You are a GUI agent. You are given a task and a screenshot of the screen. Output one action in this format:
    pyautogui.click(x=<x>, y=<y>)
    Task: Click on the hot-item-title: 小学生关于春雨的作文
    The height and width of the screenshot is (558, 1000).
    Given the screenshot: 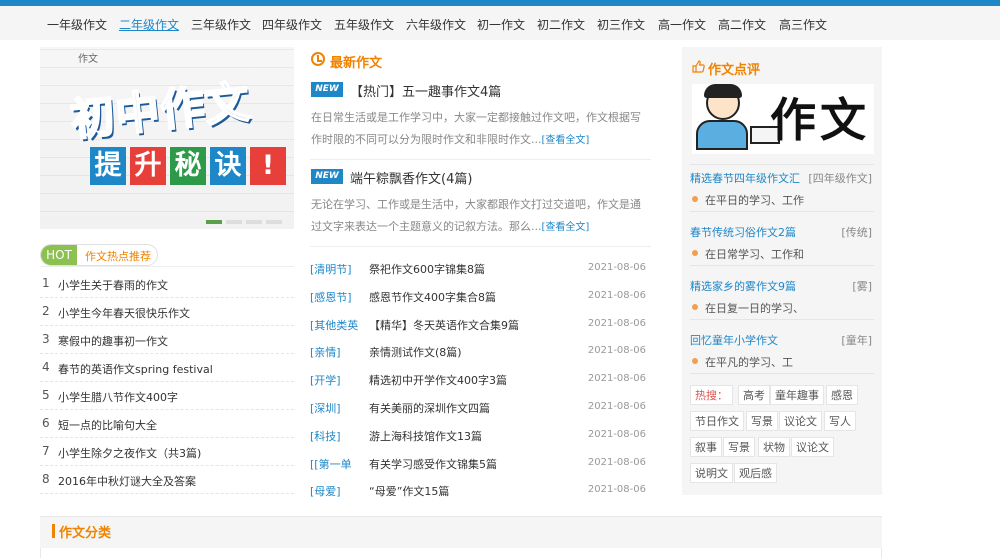 What is the action you would take?
    pyautogui.click(x=113, y=285)
    